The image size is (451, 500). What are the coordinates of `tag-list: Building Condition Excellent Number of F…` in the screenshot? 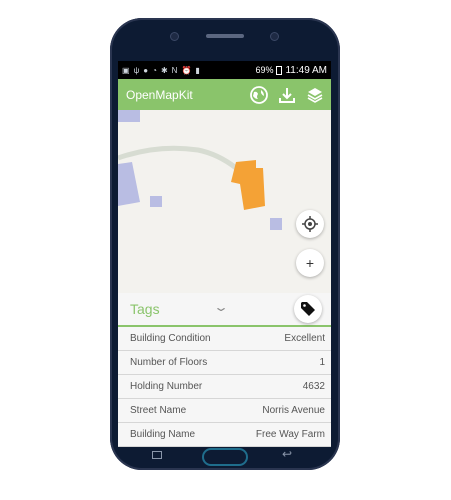 It's located at (224, 387).